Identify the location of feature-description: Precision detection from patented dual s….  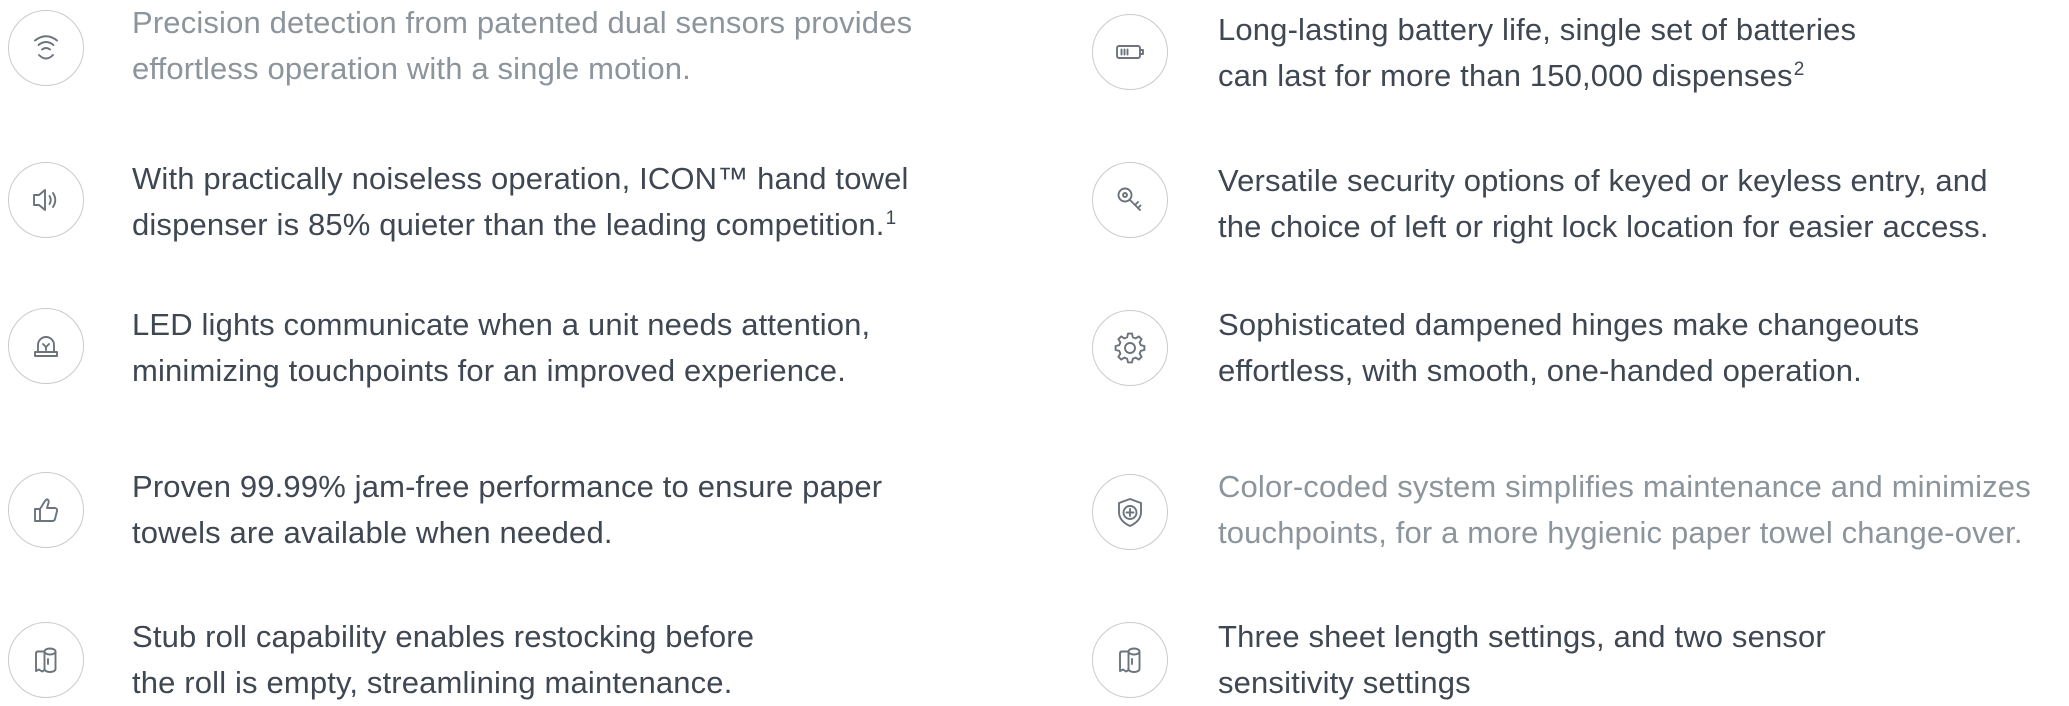
(522, 46).